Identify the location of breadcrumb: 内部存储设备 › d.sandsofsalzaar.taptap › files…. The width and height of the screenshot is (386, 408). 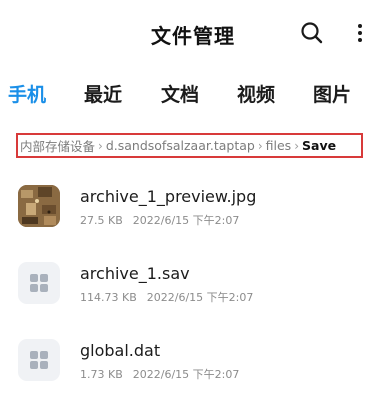
(189, 145).